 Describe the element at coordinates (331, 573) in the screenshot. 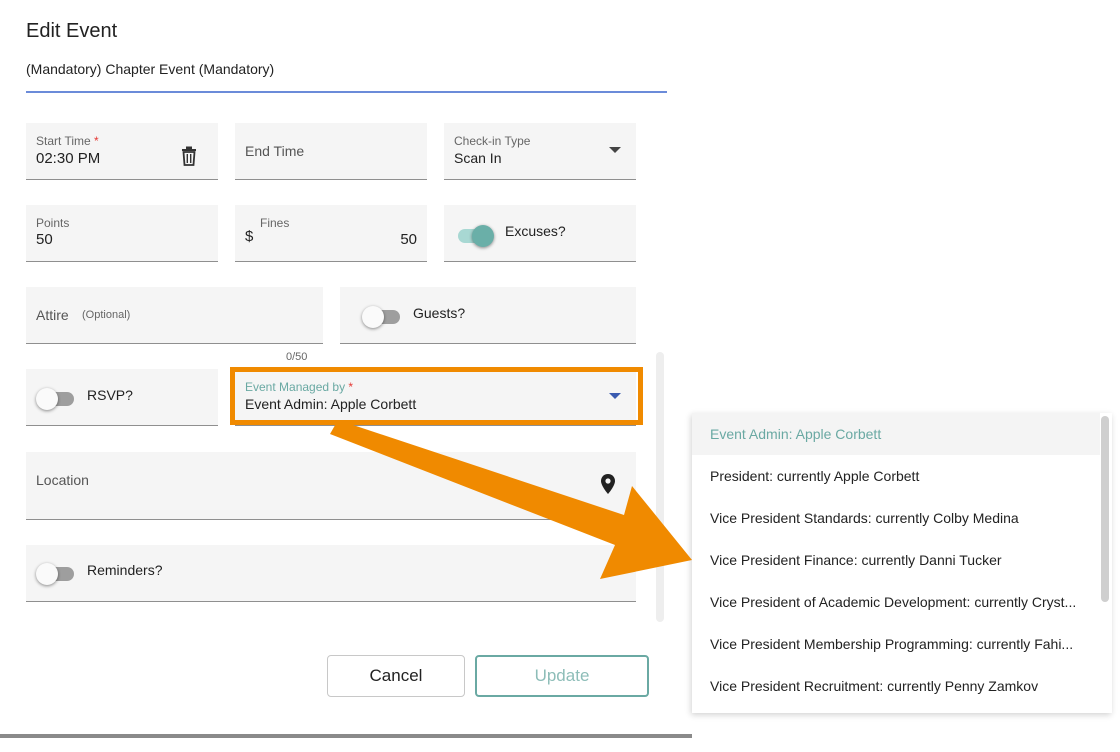

I see `reminders-toggle-field: Reminders?` at that location.